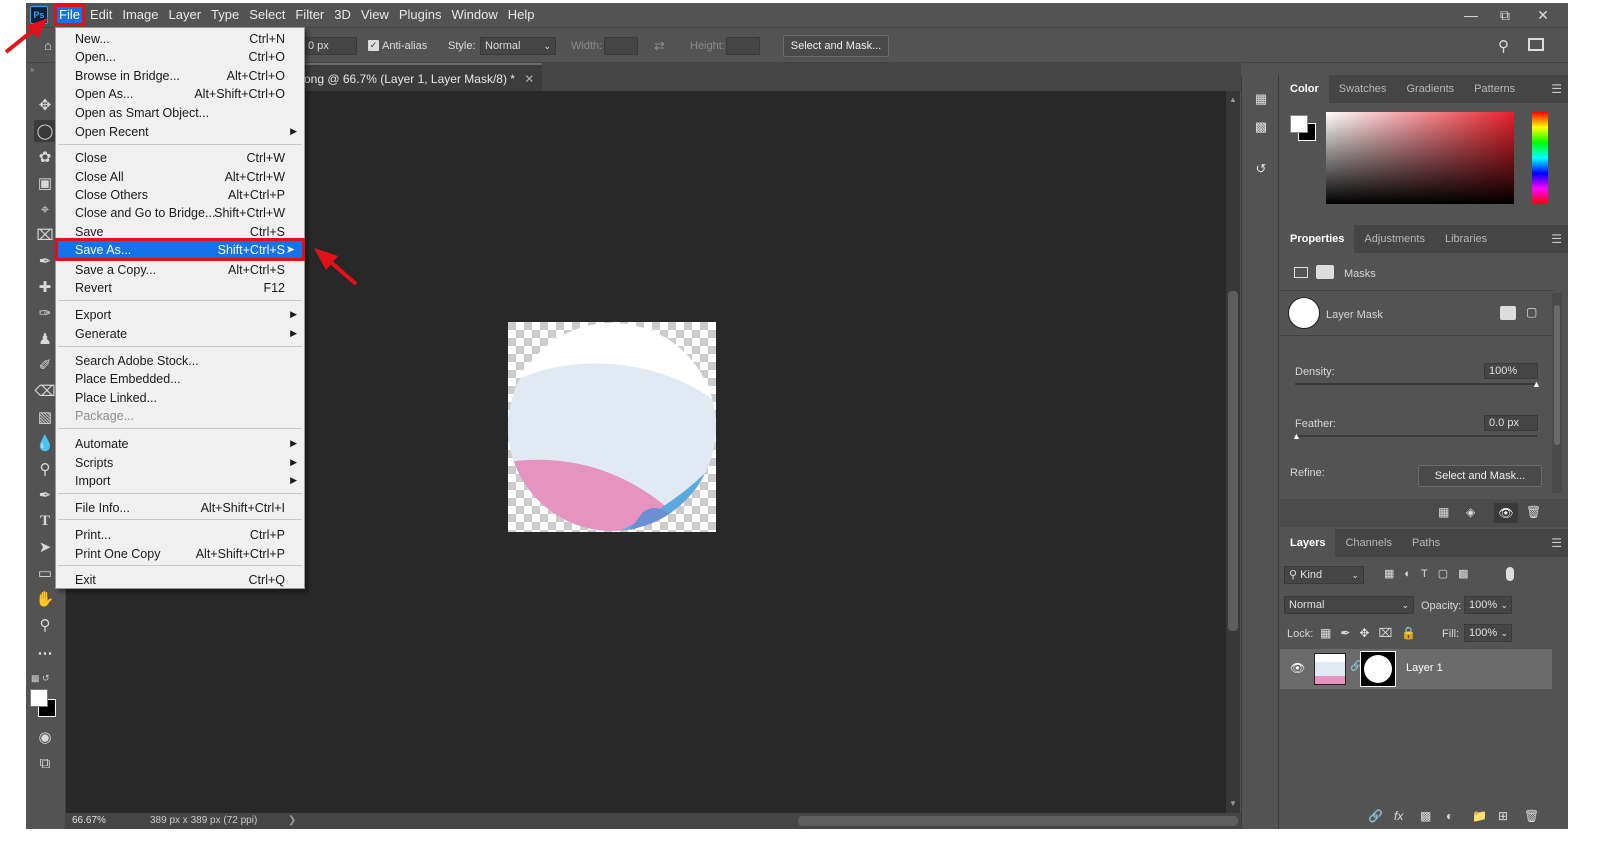 Image resolution: width=1600 pixels, height=846 pixels. Describe the element at coordinates (181, 152) in the screenshot. I see `annotation-arrows` at that location.